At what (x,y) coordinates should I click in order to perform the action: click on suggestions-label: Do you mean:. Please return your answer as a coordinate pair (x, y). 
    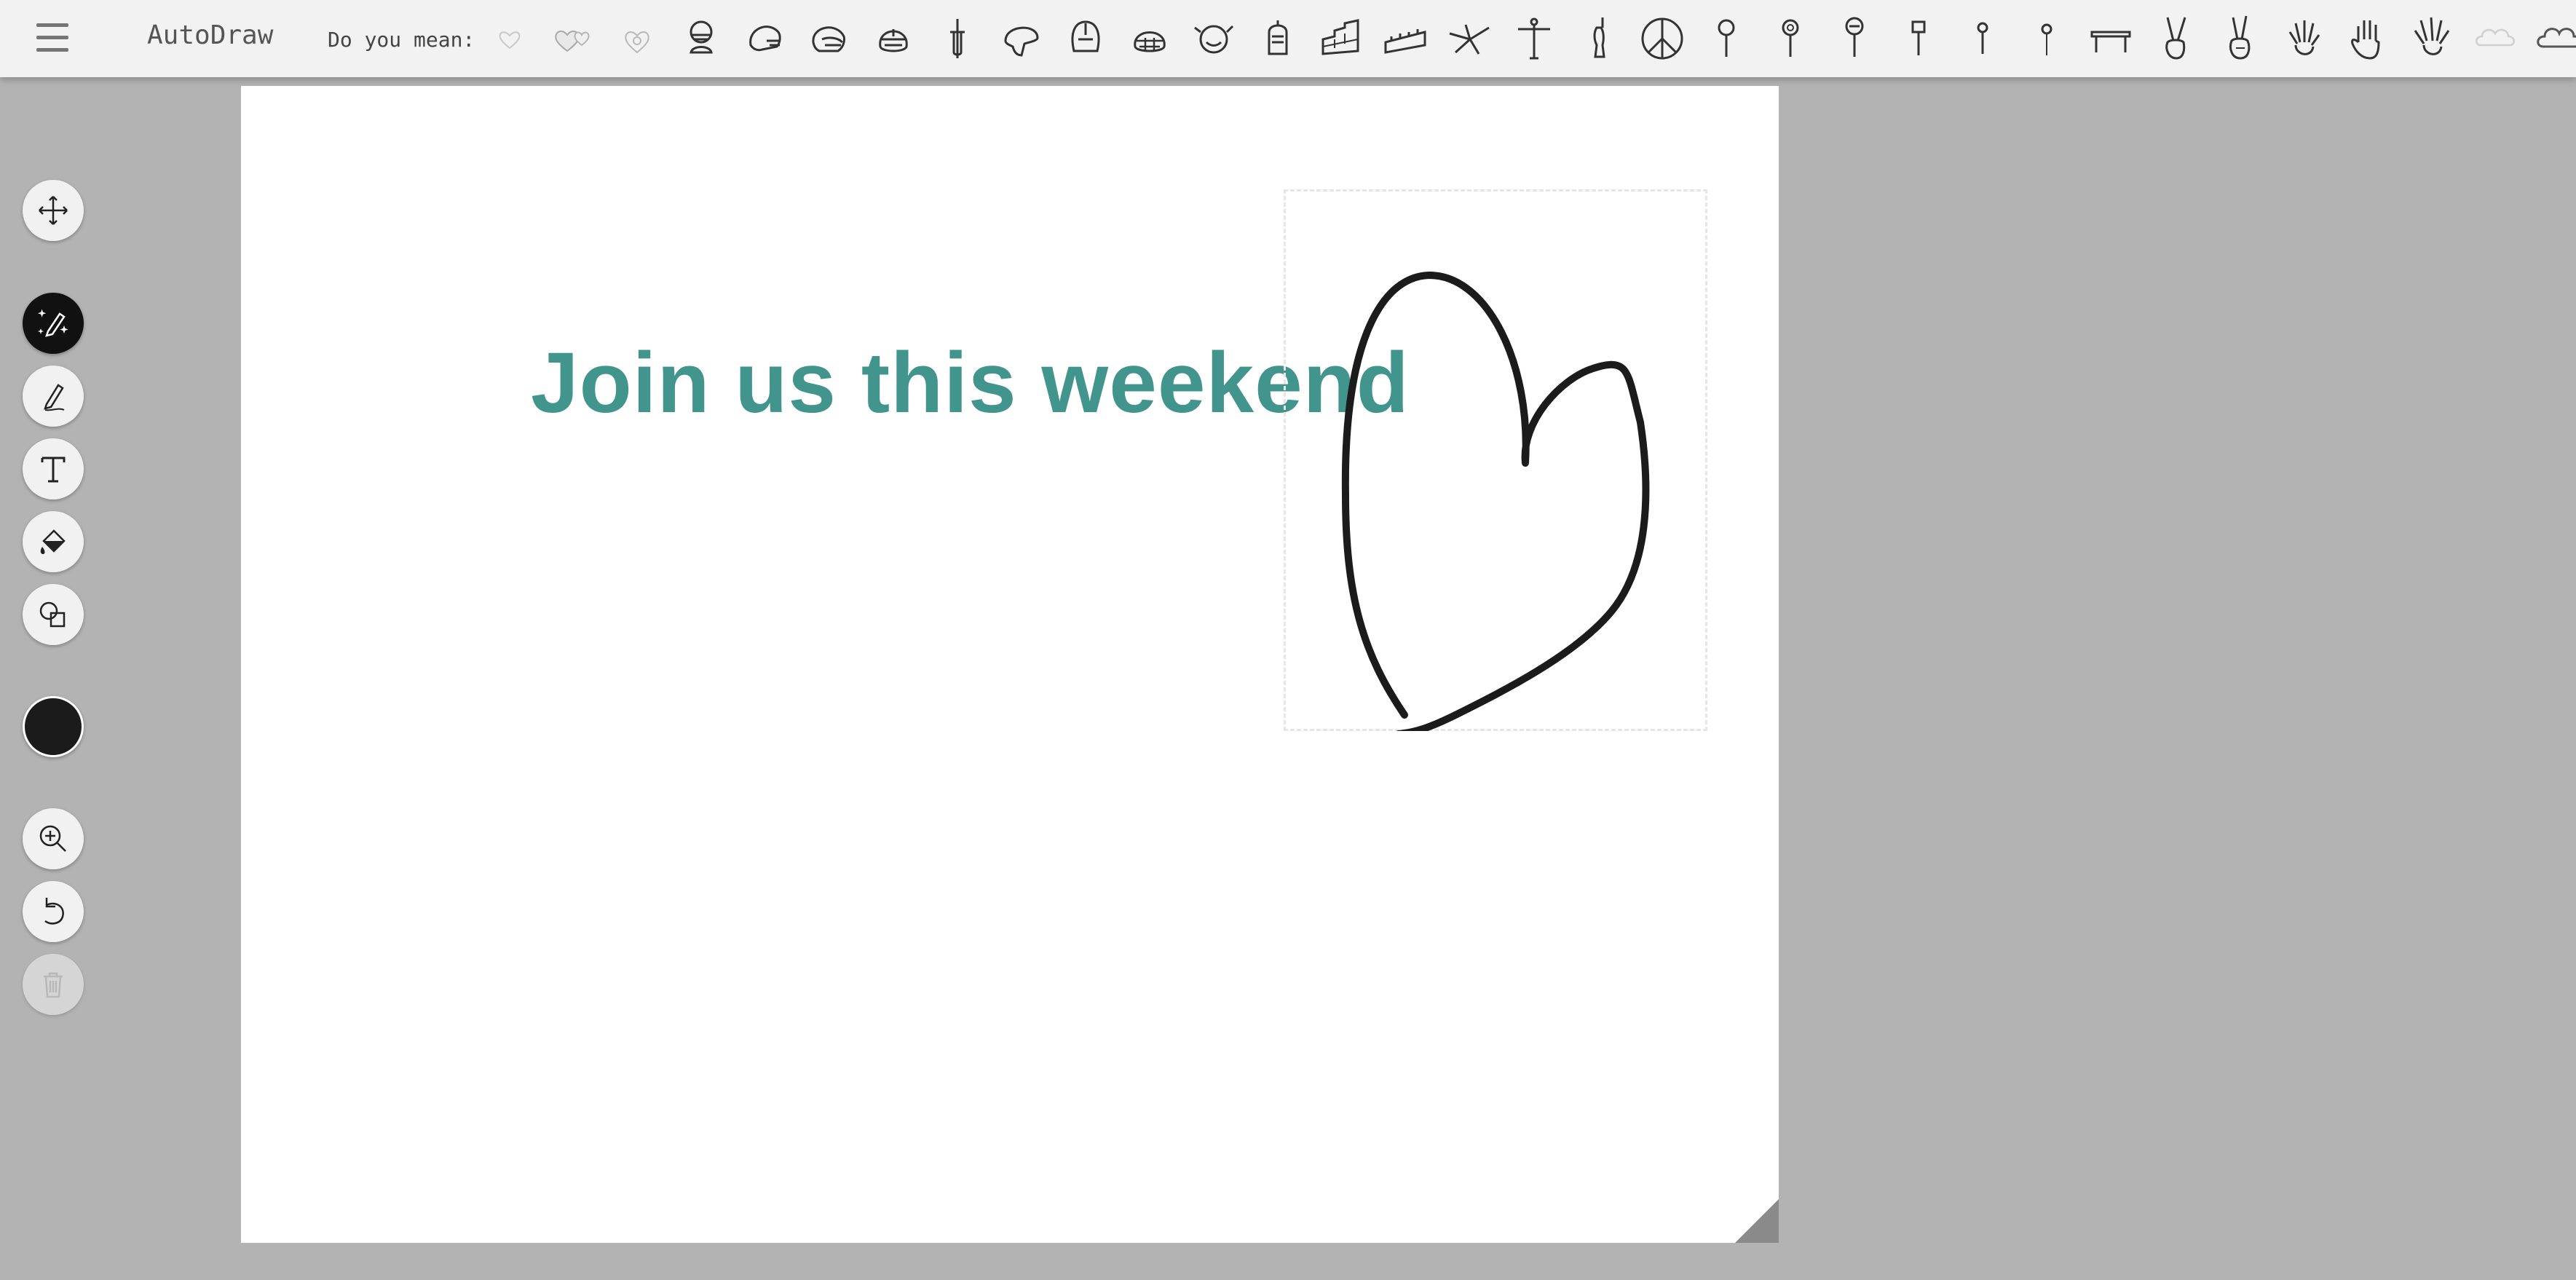
    Looking at the image, I should click on (402, 40).